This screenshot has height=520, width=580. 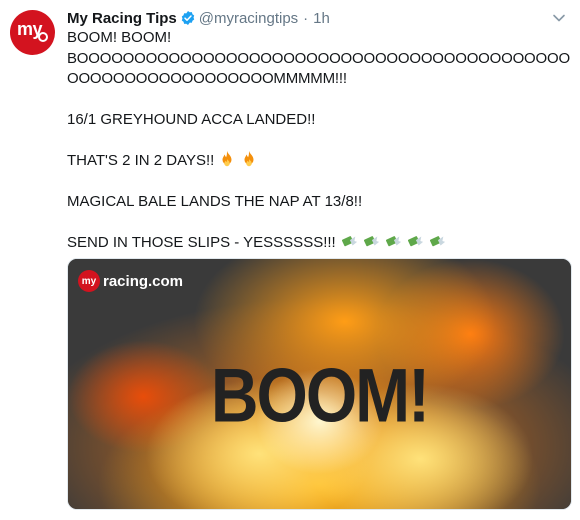 What do you see at coordinates (198, 18) in the screenshot?
I see `tweet-header: My Racing Tips @myracingtips · 1h` at bounding box center [198, 18].